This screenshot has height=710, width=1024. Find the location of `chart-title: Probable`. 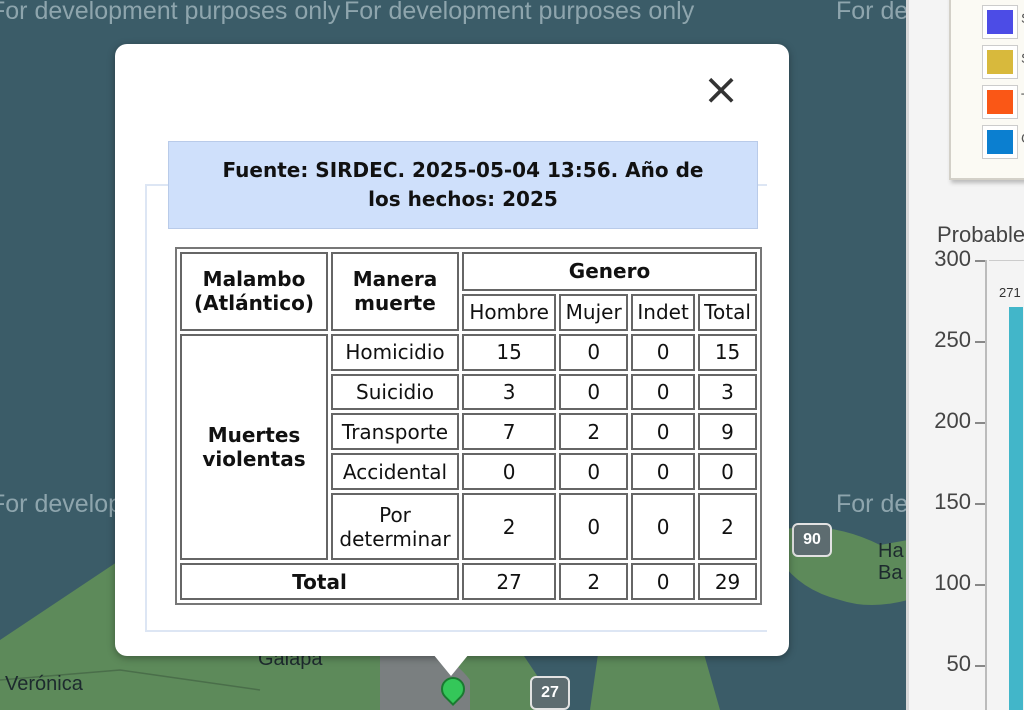

chart-title: Probable is located at coordinates (980, 234).